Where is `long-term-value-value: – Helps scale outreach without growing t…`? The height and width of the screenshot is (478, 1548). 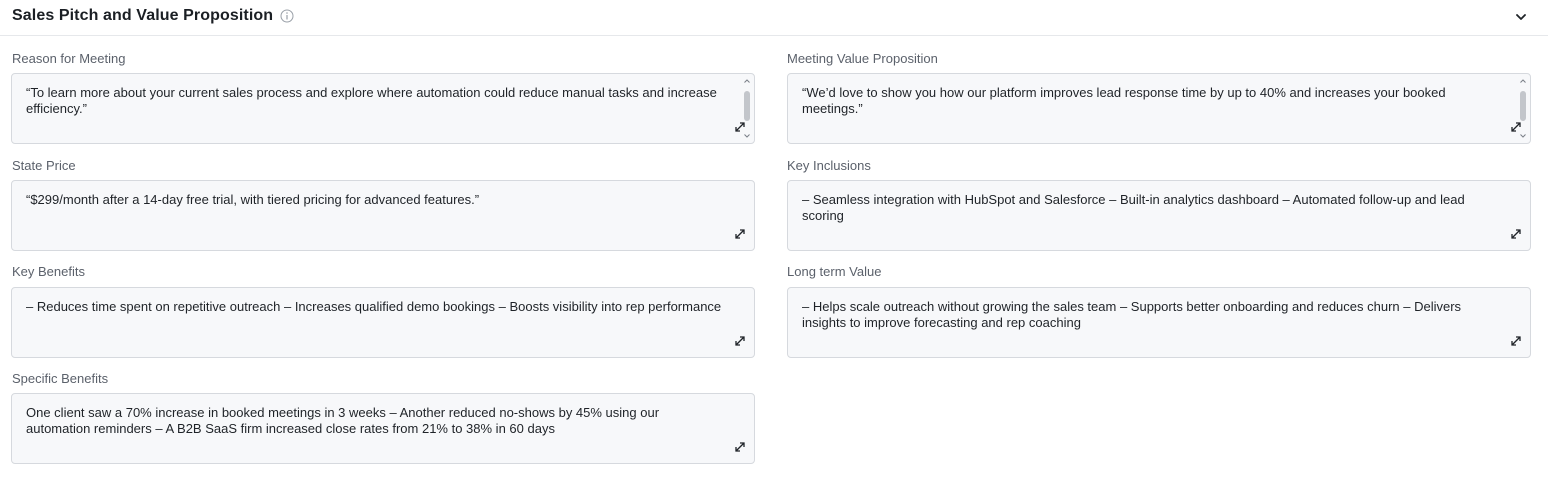 long-term-value-value: – Helps scale outreach without growing t… is located at coordinates (1151, 314).